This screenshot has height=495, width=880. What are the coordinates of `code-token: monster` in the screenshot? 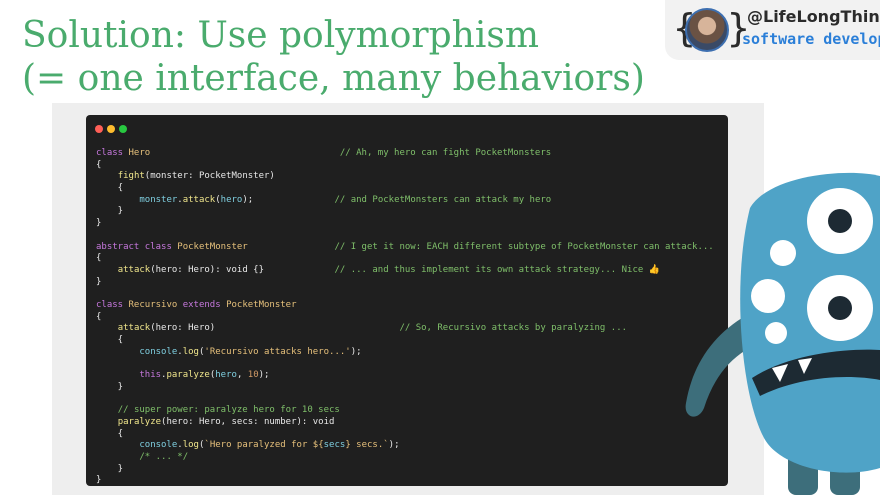 It's located at (158, 199).